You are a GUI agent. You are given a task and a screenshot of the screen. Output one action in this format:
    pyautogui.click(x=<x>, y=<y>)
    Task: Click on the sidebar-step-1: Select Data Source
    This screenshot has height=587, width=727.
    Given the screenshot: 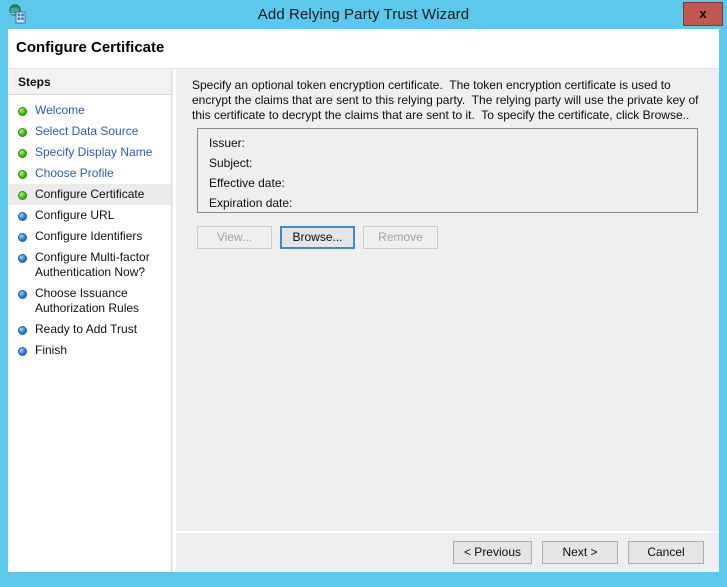 What is the action you would take?
    pyautogui.click(x=89, y=131)
    